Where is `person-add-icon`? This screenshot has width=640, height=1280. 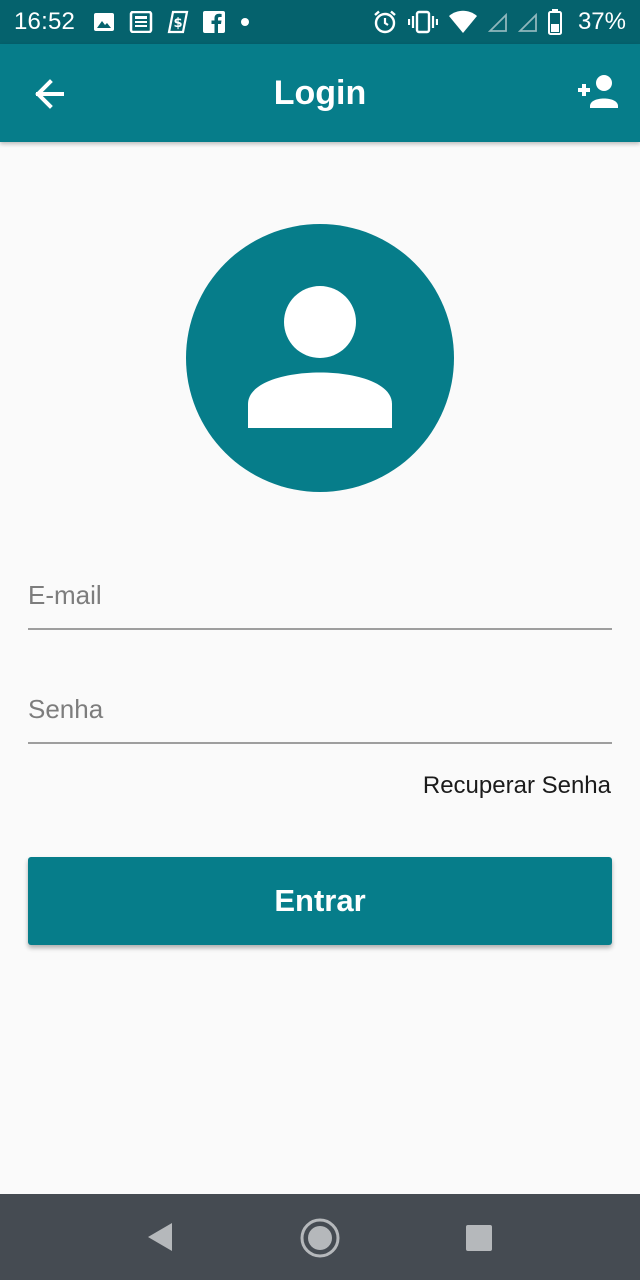 person-add-icon is located at coordinates (598, 91).